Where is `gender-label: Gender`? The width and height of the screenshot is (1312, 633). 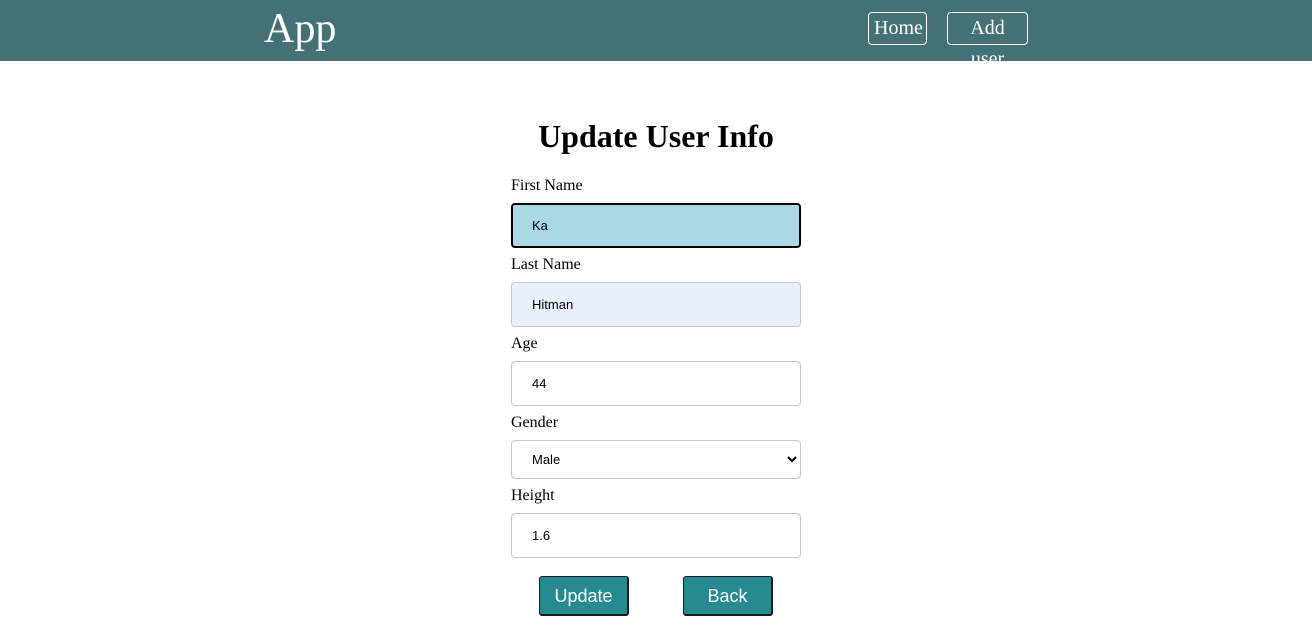
gender-label: Gender is located at coordinates (535, 422).